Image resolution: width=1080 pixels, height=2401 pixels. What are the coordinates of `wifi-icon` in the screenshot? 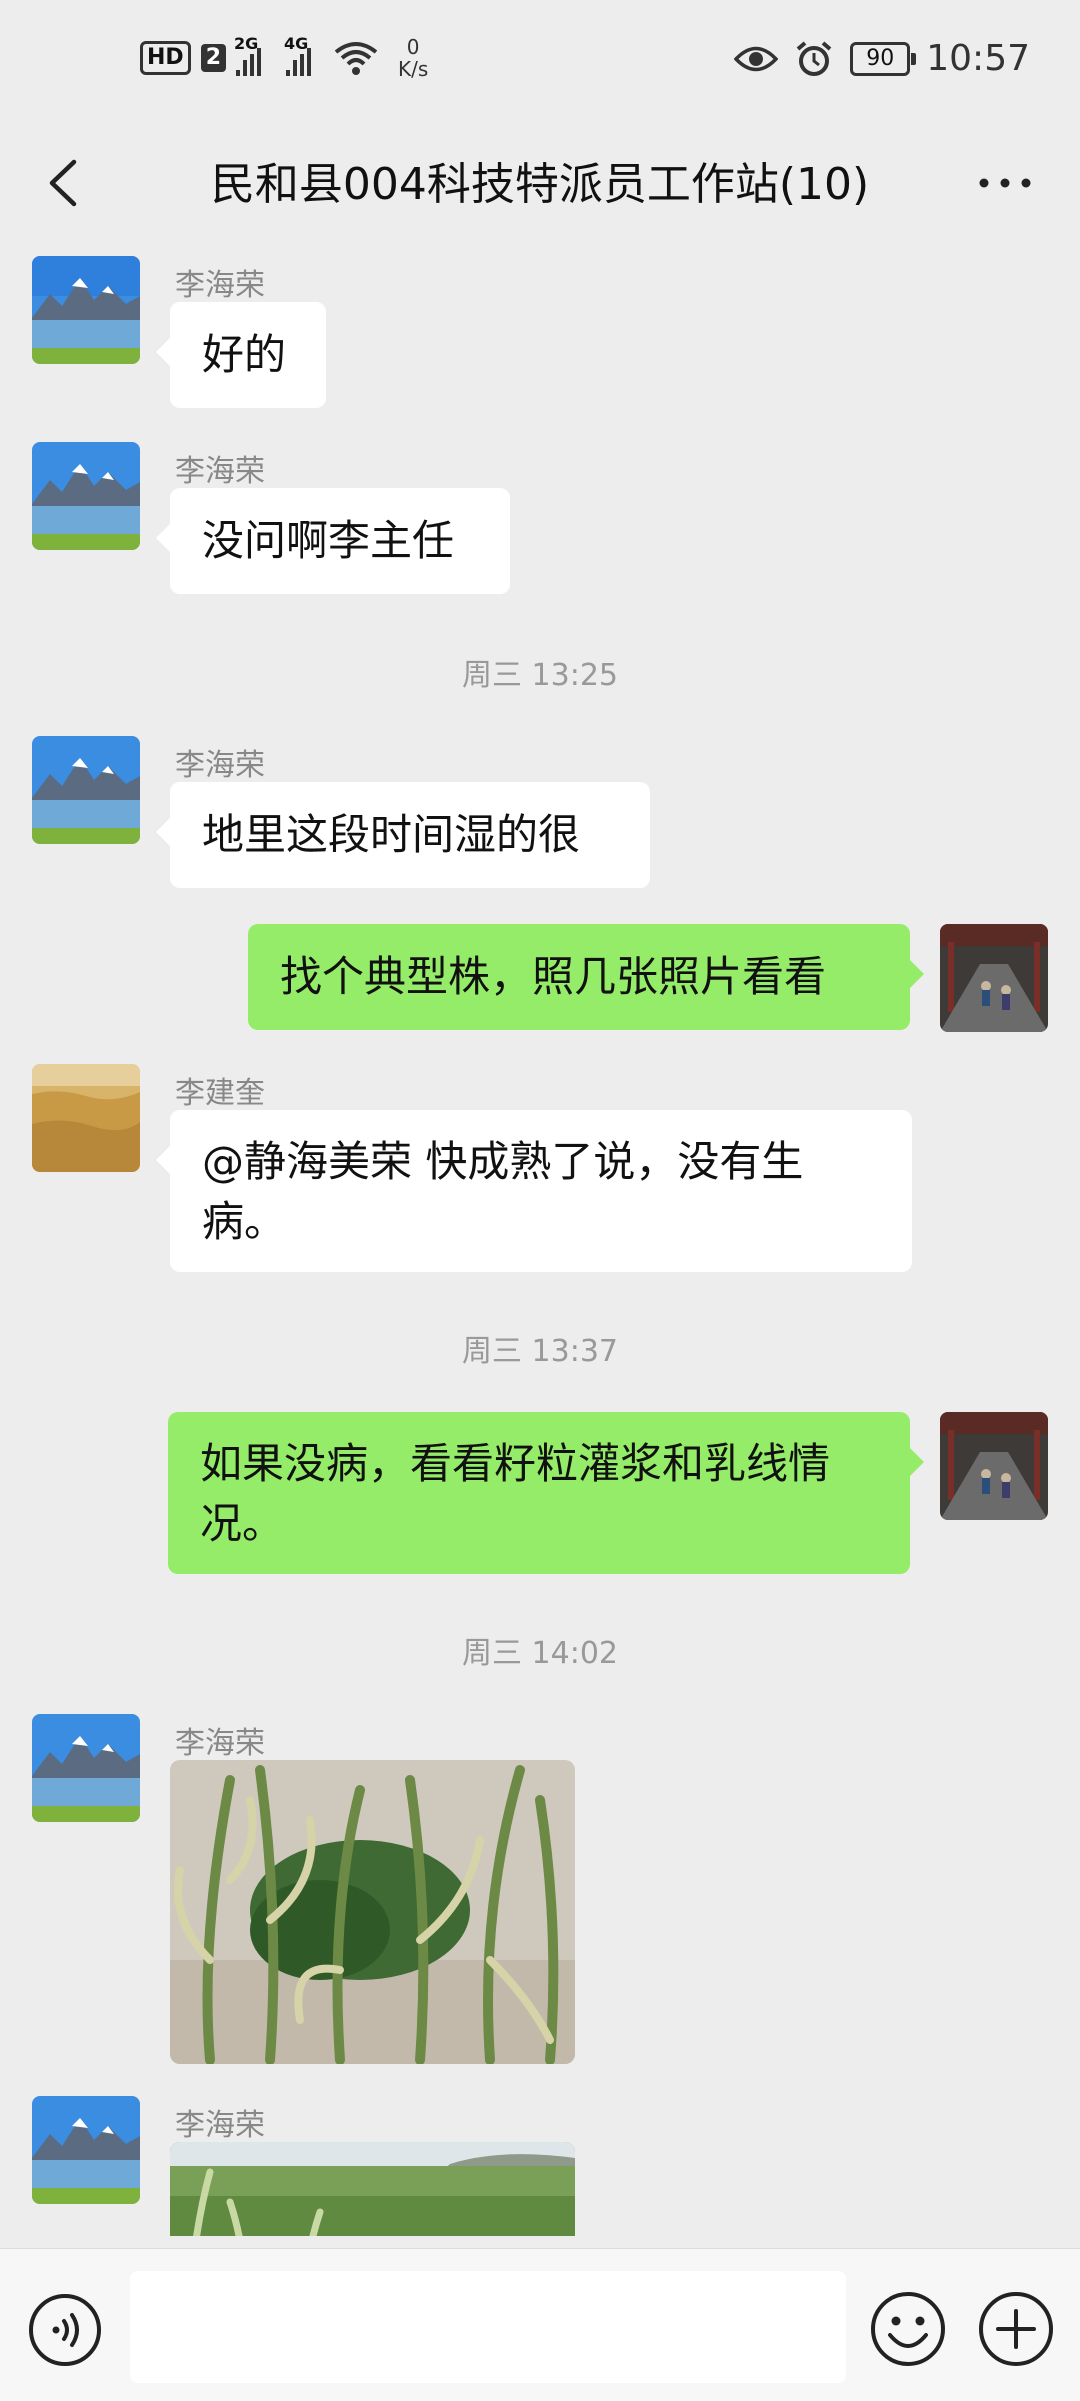 It's located at (356, 58).